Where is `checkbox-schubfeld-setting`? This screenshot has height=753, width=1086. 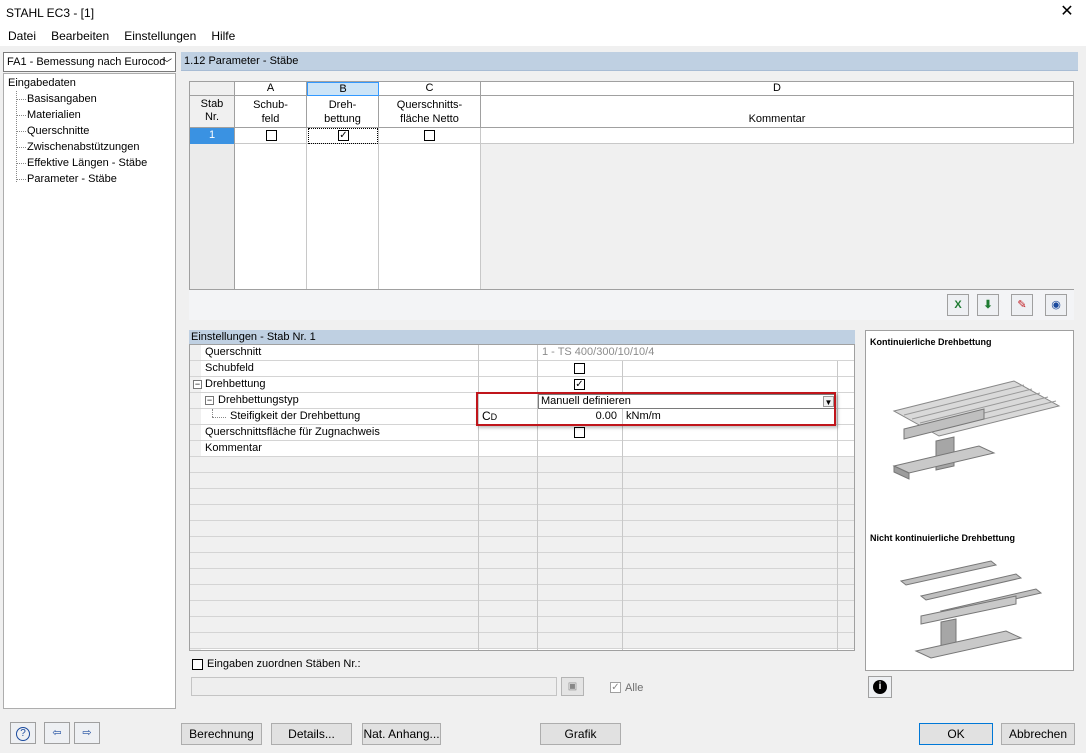
checkbox-schubfeld-setting is located at coordinates (579, 368).